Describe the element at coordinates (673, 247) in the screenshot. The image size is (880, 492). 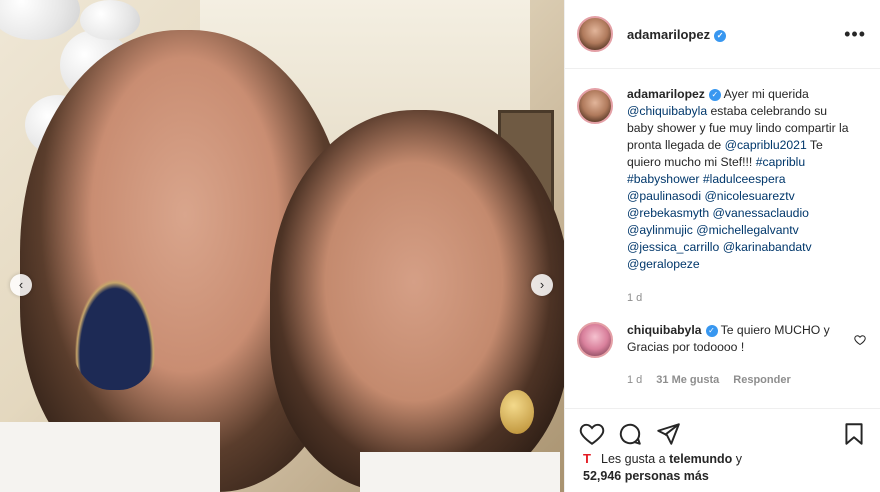
I see `caption-link: @jessica_carrillo` at that location.